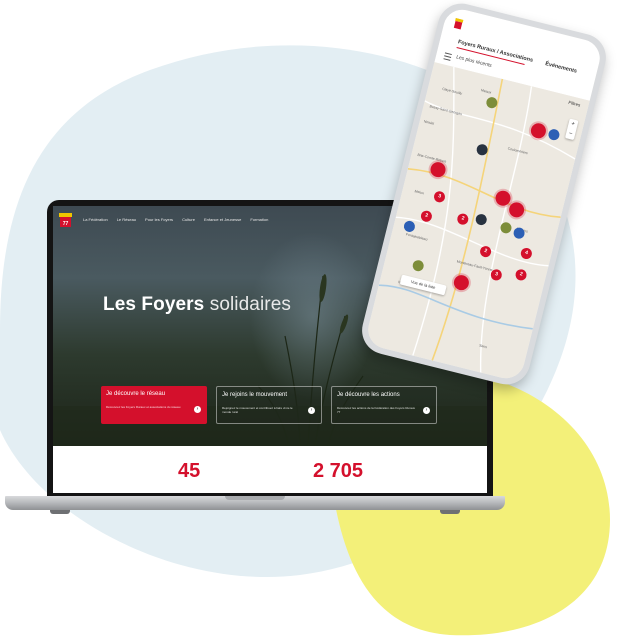 This screenshot has height=639, width=619. Describe the element at coordinates (561, 68) in the screenshot. I see `tab-evenements: Événements` at that location.